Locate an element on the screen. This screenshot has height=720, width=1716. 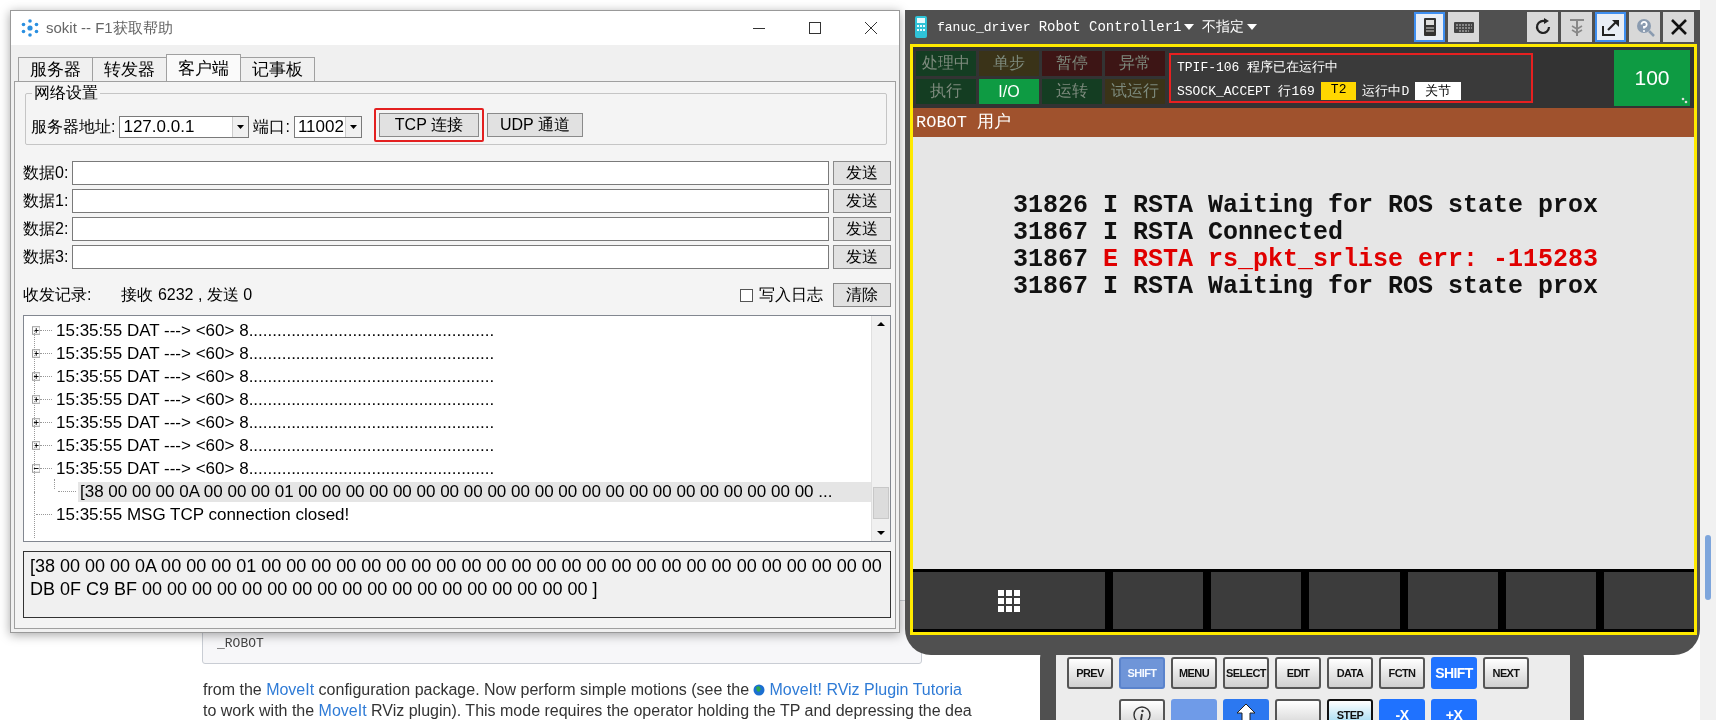
info-icon is located at coordinates (1142, 713).